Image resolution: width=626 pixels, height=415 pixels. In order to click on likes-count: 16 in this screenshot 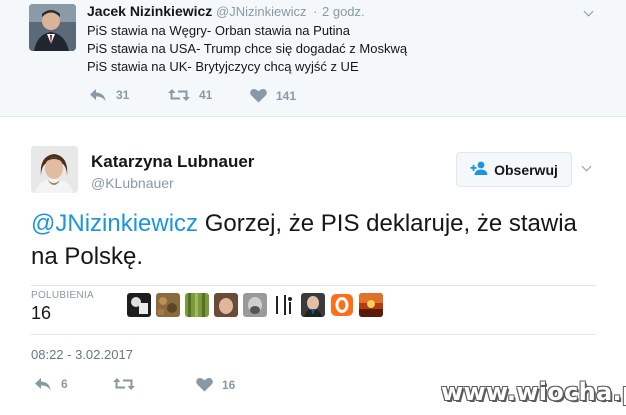, I will do `click(41, 313)`.